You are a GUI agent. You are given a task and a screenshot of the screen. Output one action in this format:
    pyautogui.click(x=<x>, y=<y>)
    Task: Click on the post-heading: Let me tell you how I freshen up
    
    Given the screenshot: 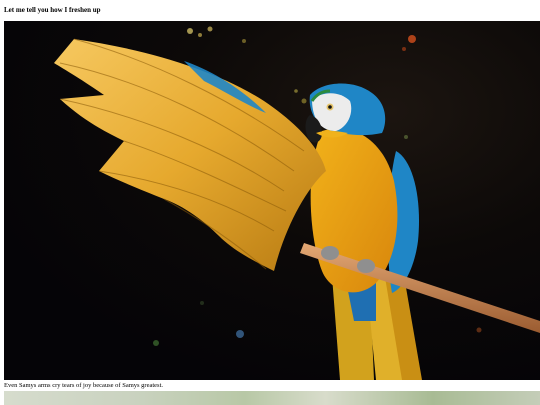 What is the action you would take?
    pyautogui.click(x=52, y=10)
    